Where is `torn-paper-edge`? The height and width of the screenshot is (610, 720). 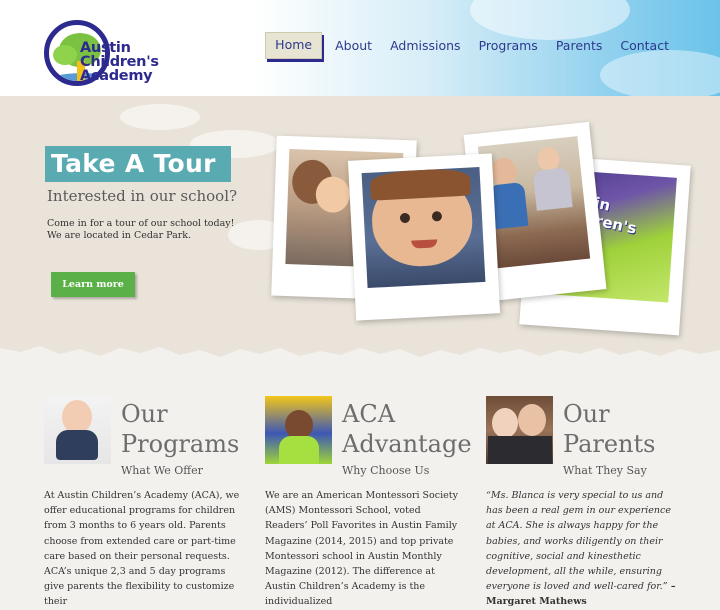
torn-paper-edge is located at coordinates (360, 358).